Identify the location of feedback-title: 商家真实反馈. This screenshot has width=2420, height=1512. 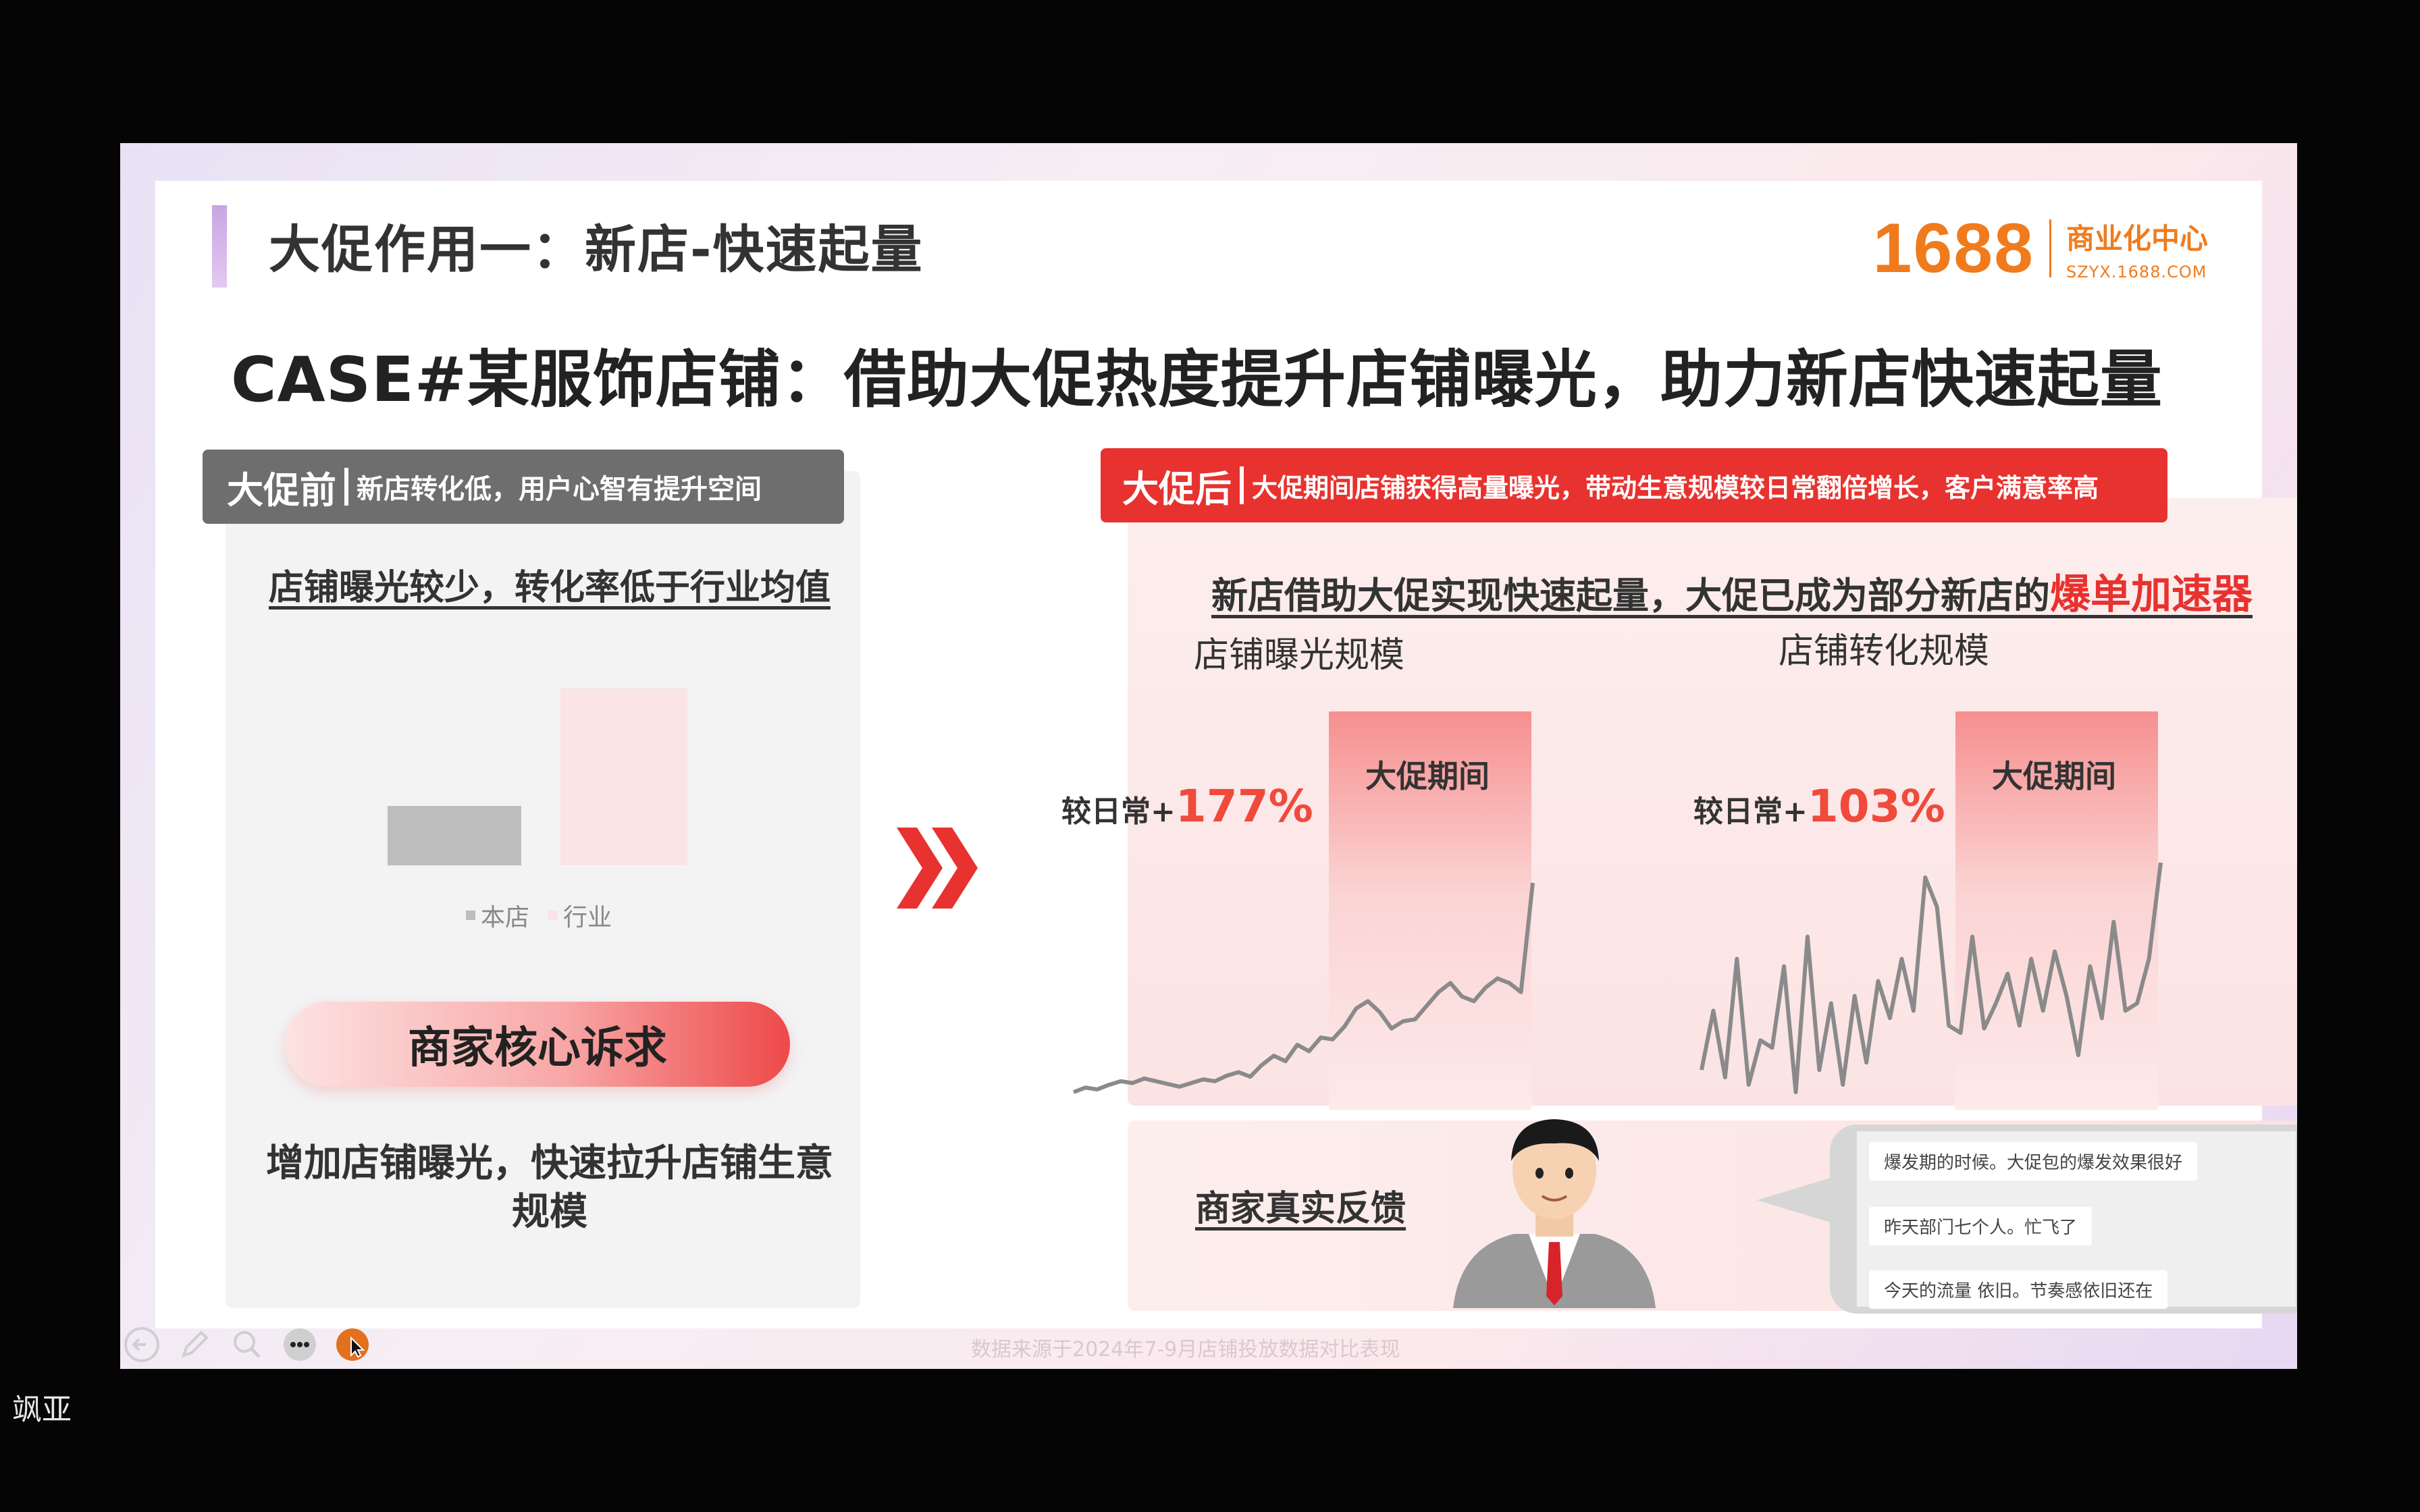
(1300, 1209).